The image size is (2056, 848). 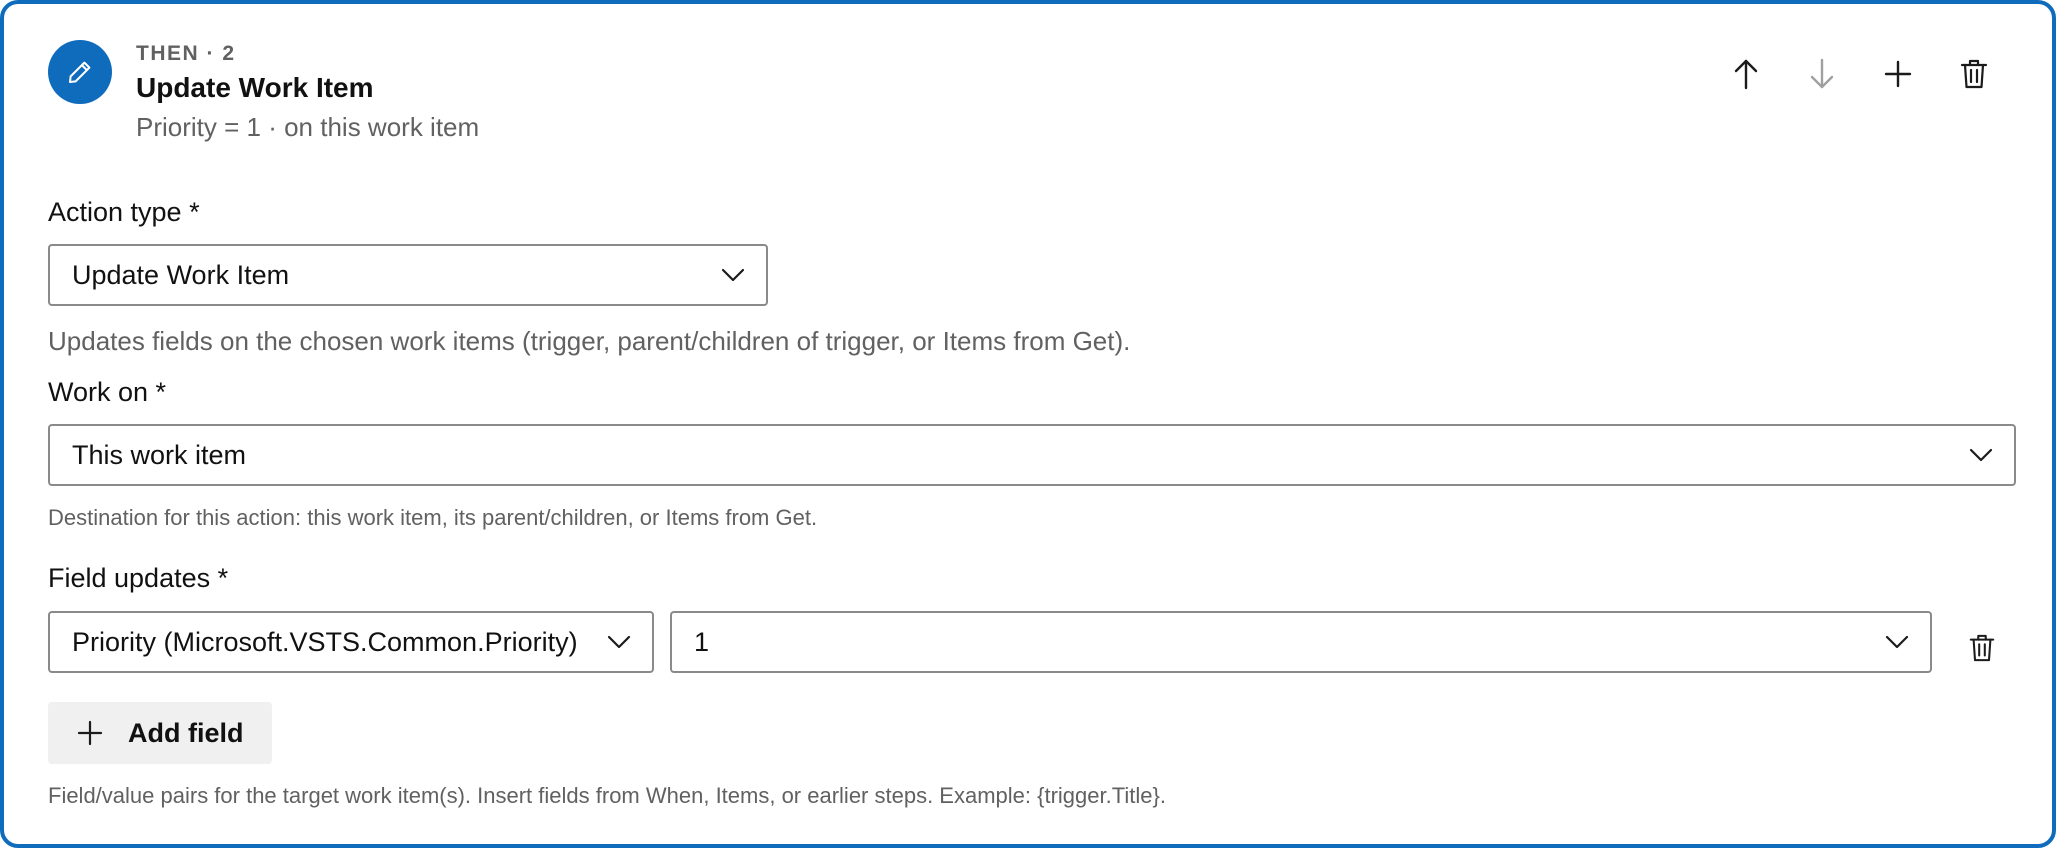 I want to click on add-field-button: Add field, so click(x=160, y=733).